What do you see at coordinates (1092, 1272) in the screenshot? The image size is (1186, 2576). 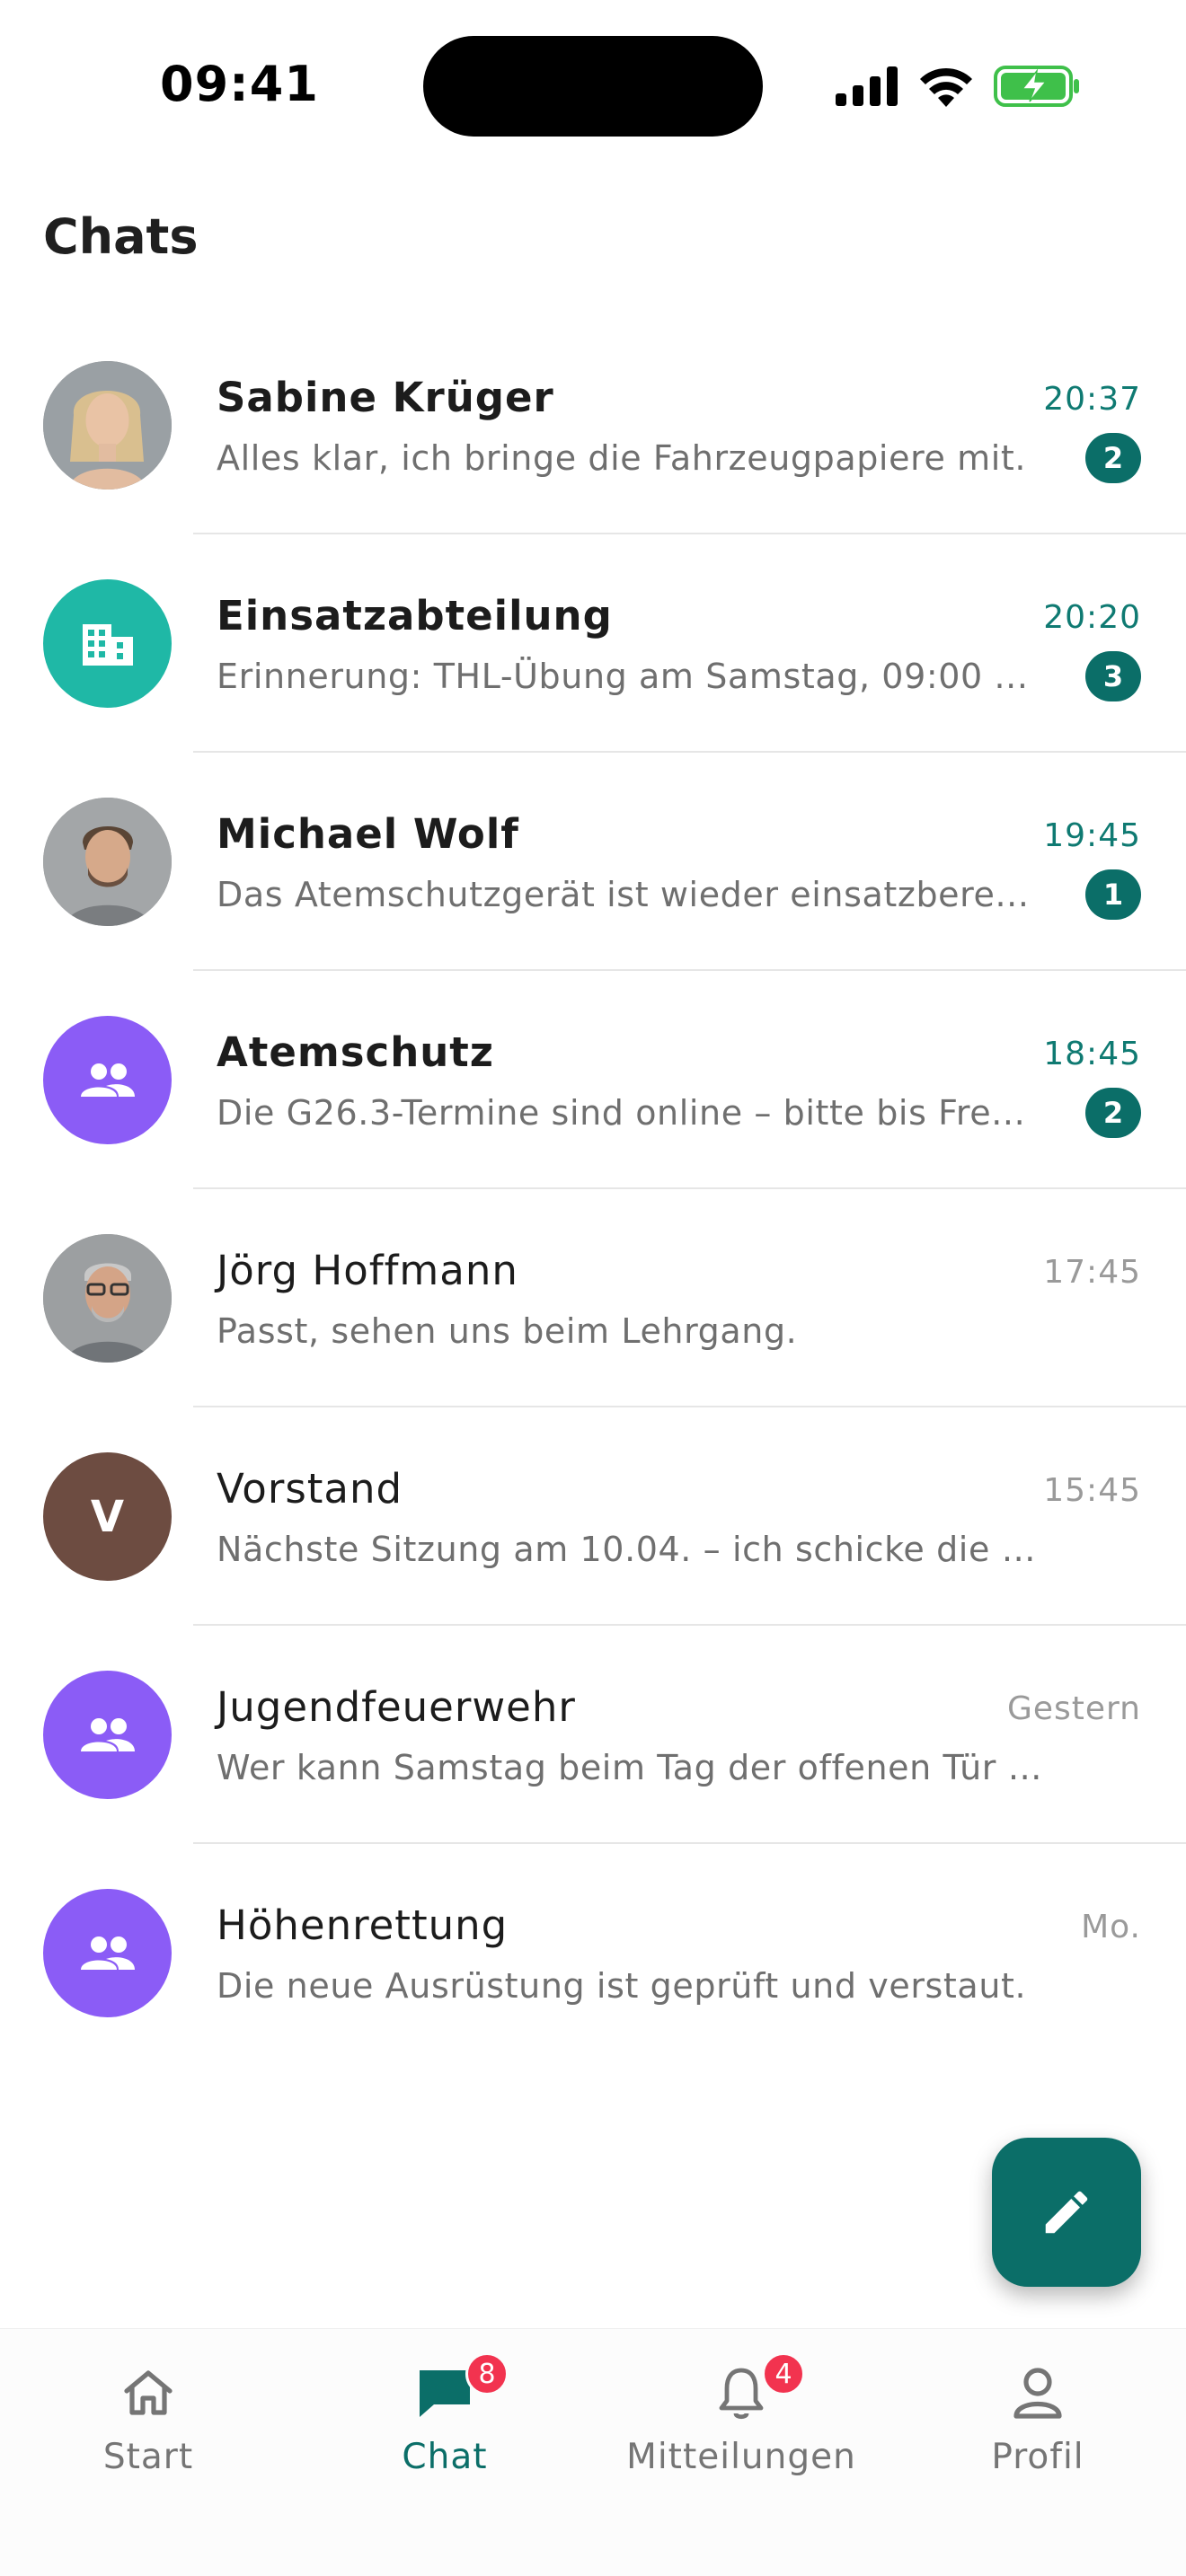 I see `chat-time: 17:45` at bounding box center [1092, 1272].